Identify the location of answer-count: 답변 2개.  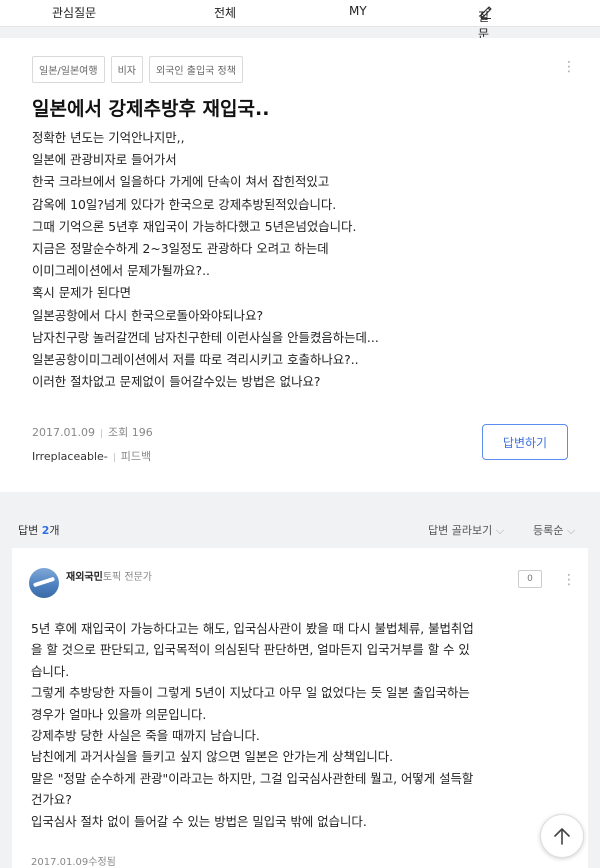
(39, 530).